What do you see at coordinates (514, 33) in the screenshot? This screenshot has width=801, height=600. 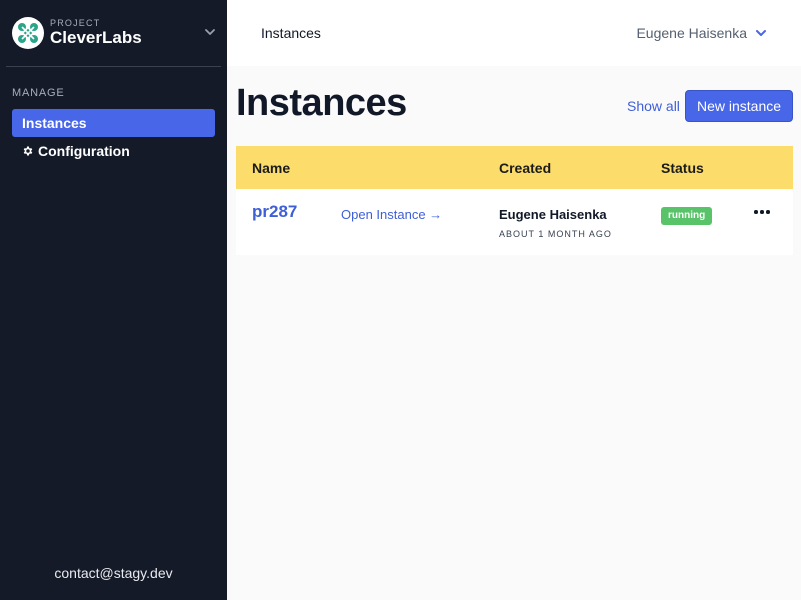 I see `topbar: Instances Eugene Haisenka` at bounding box center [514, 33].